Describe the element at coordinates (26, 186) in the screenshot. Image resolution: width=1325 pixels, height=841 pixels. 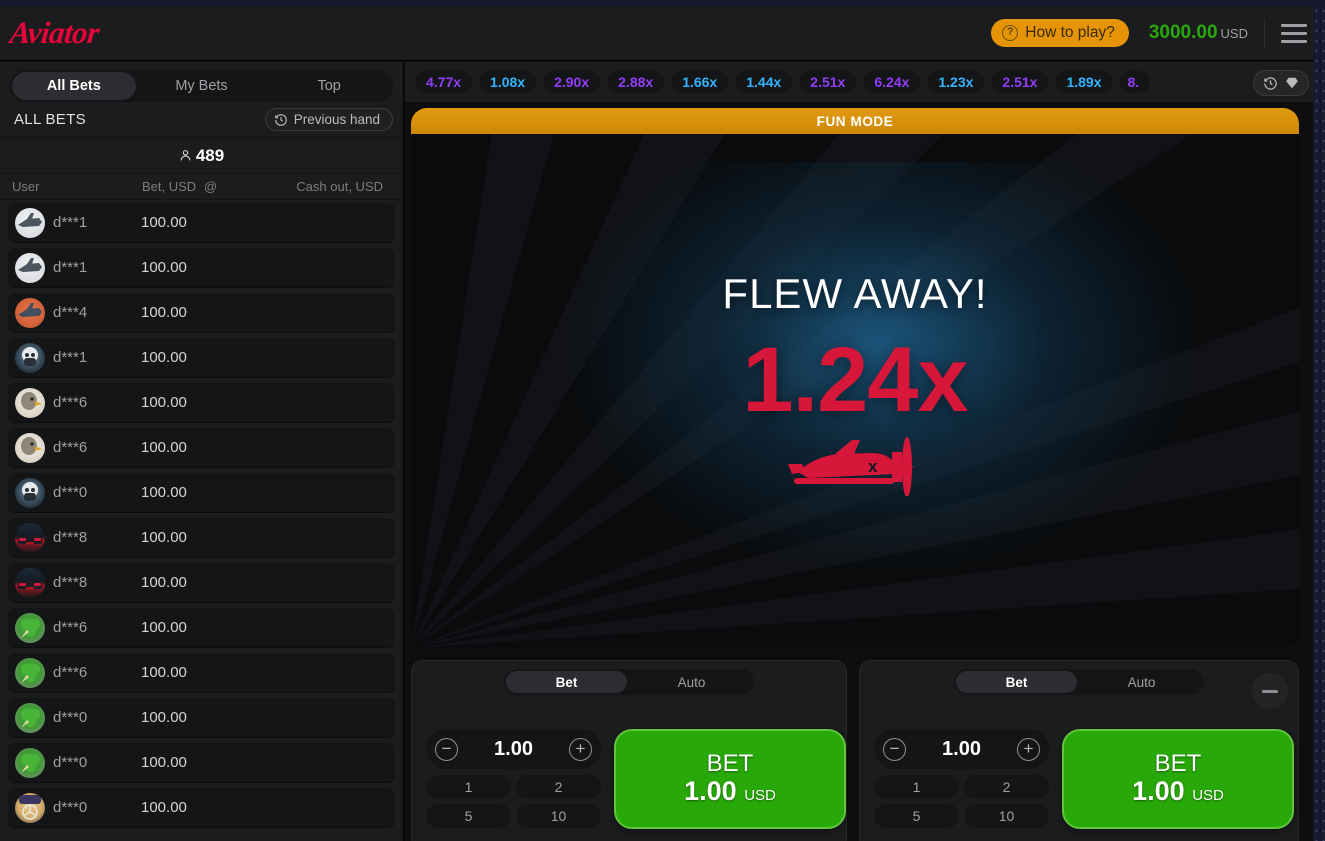
I see `column-user: User` at that location.